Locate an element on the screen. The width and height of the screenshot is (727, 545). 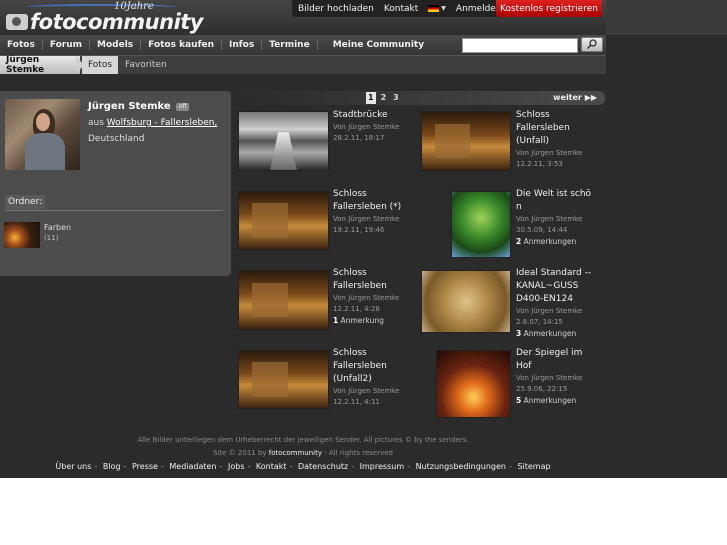
photo-title-line: Schloss is located at coordinates (533, 115).